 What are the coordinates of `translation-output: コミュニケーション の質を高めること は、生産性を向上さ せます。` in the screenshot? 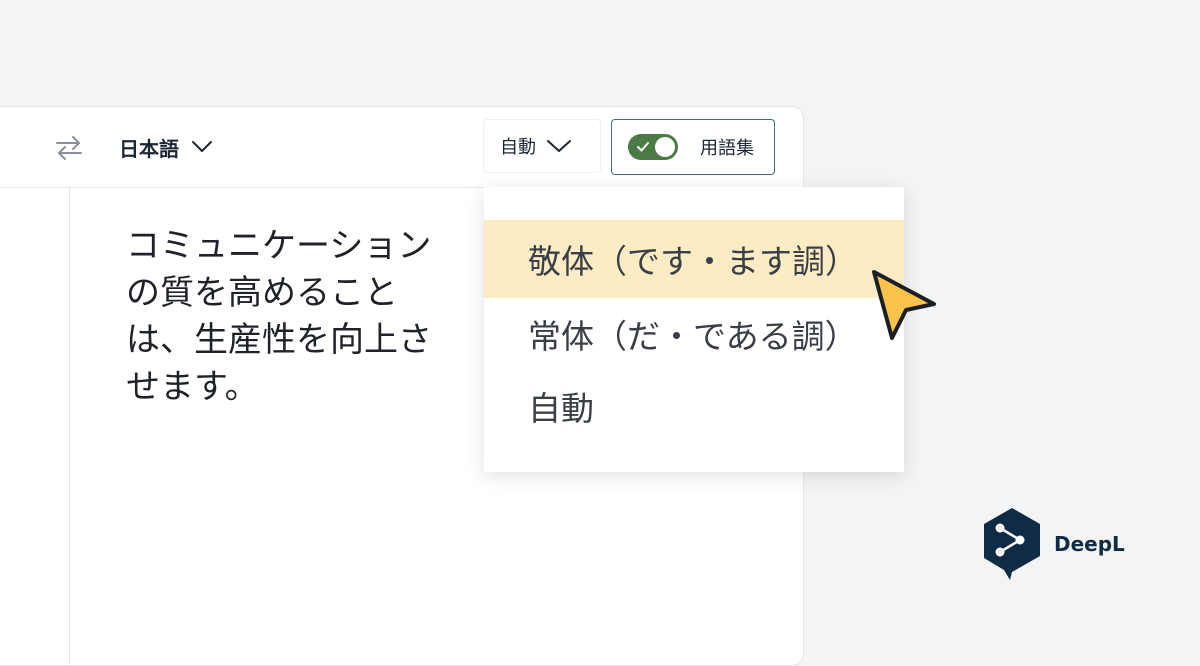 It's located at (296, 317).